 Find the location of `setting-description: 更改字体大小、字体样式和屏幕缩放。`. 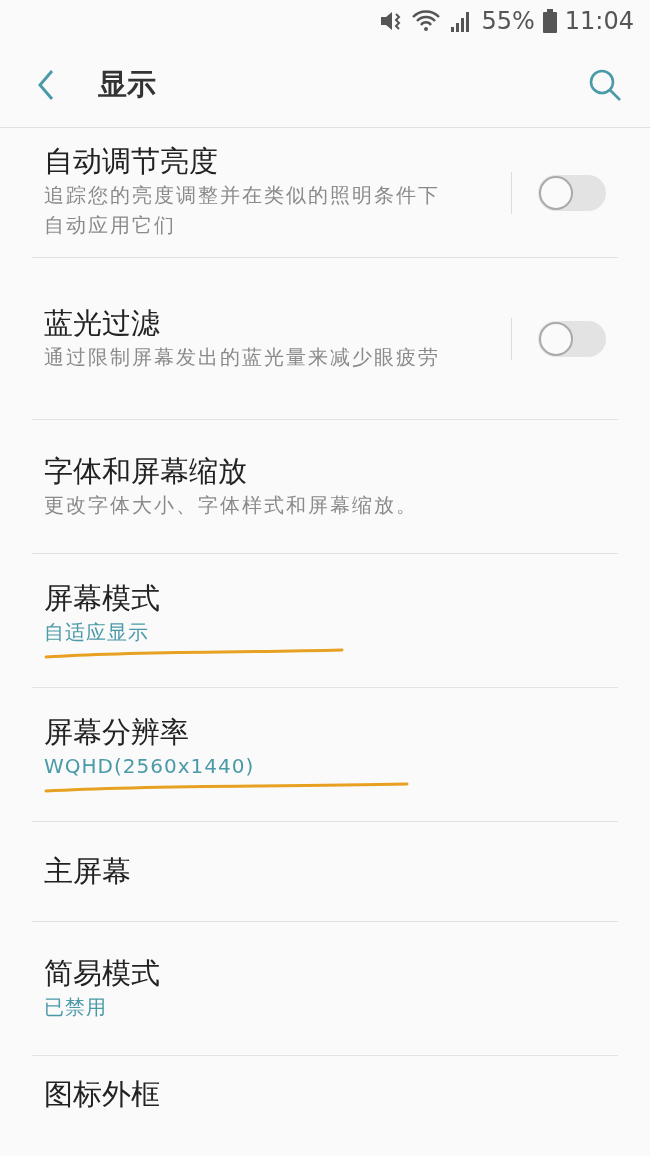

setting-description: 更改字体大小、字体样式和屏幕缩放。 is located at coordinates (231, 506).